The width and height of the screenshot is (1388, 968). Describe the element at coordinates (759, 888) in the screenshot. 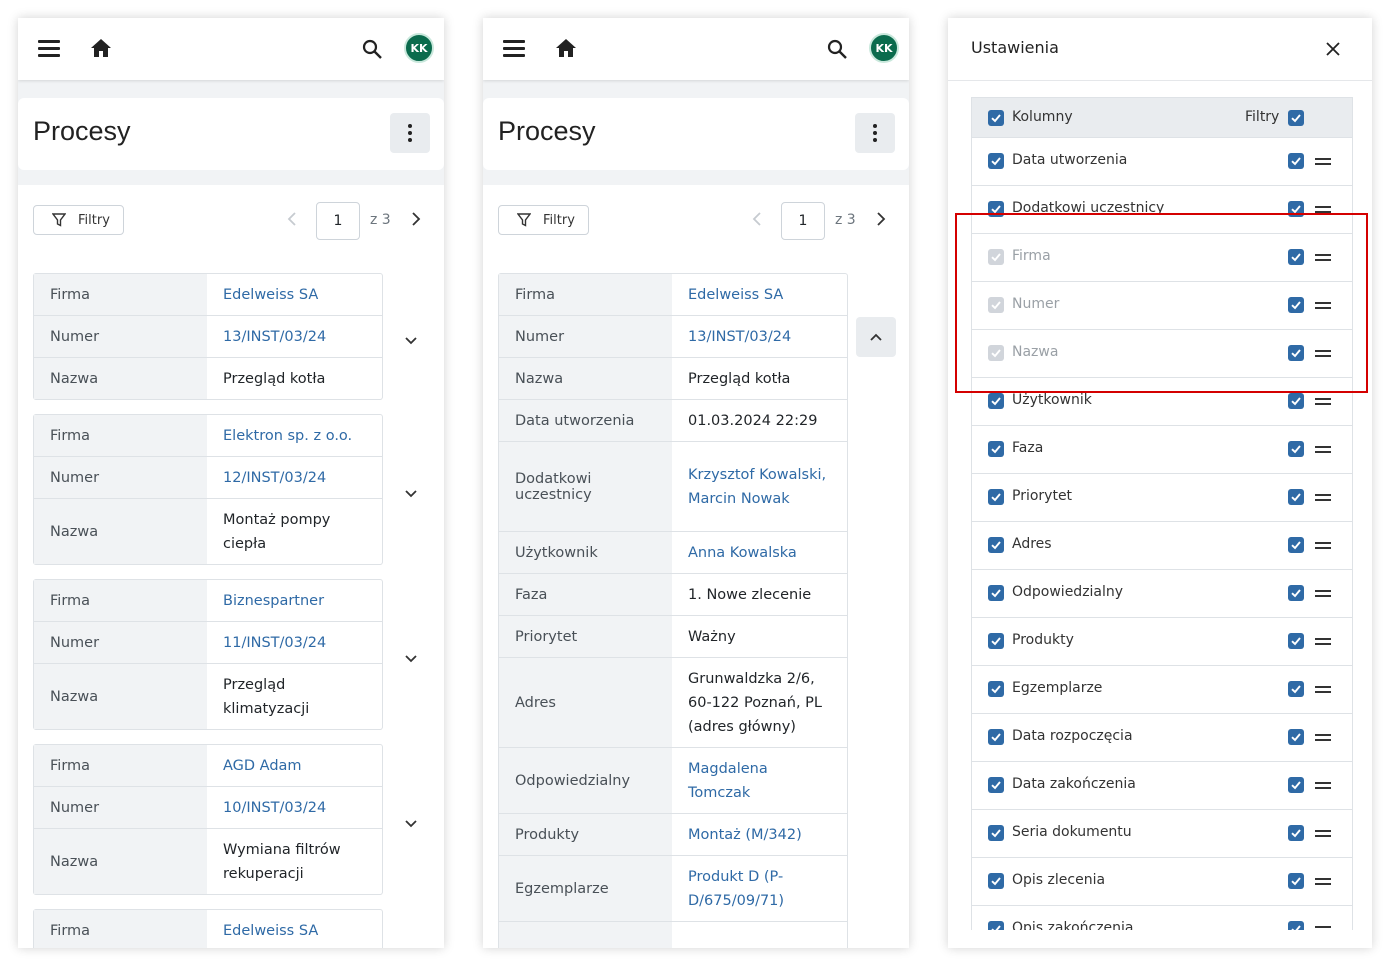

I see `field-value-link: Produkt D (P-D/675/09/71)` at that location.